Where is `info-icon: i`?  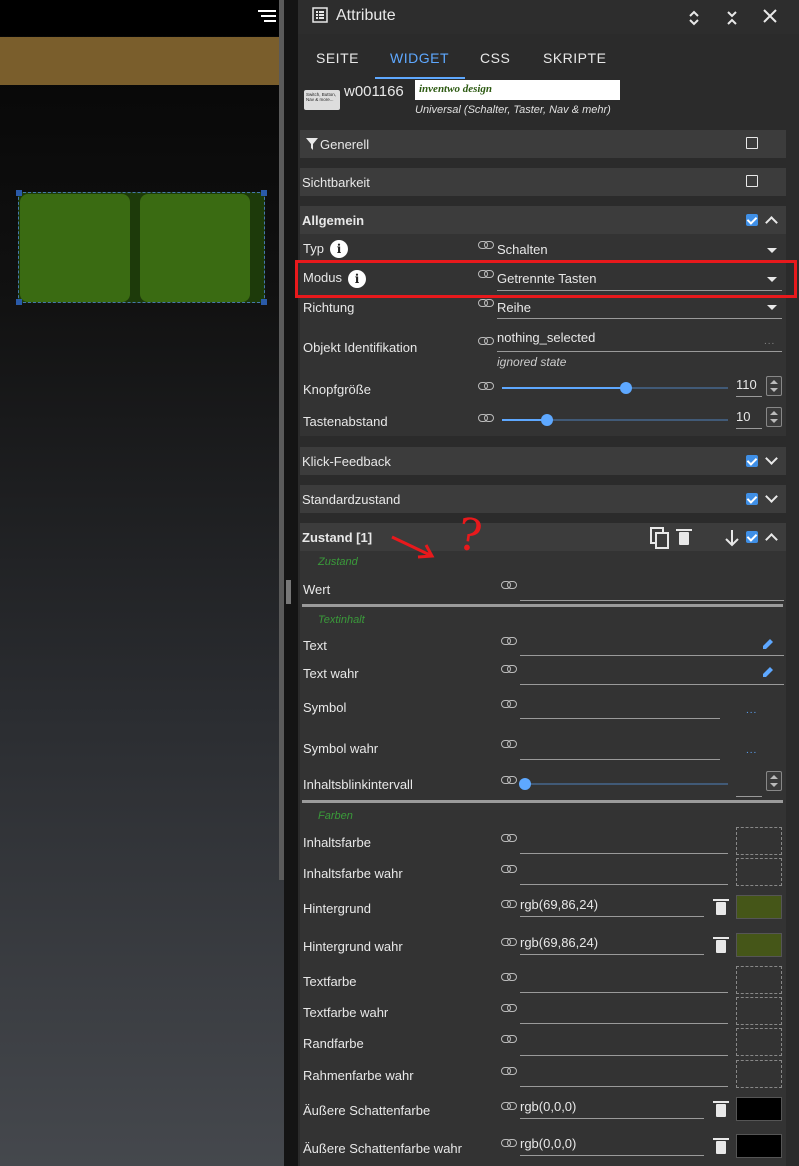 info-icon: i is located at coordinates (339, 249).